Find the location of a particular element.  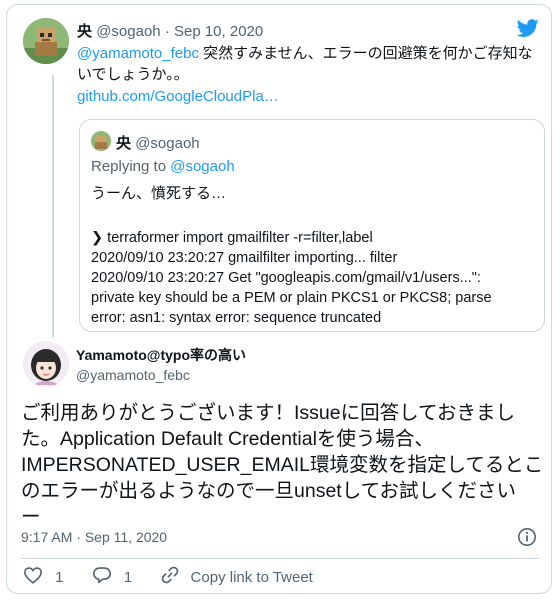

reply-date: Sep 11, 2020 is located at coordinates (126, 537).